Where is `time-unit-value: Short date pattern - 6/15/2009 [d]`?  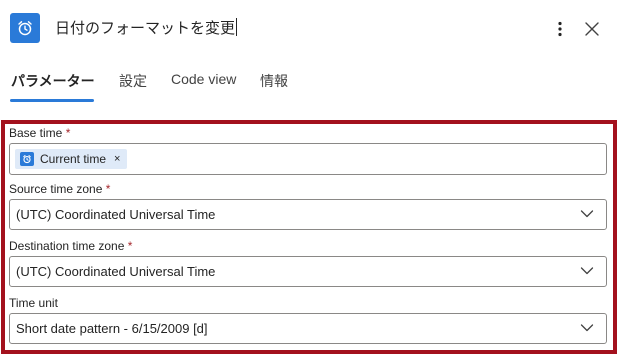 time-unit-value: Short date pattern - 6/15/2009 [d] is located at coordinates (112, 328).